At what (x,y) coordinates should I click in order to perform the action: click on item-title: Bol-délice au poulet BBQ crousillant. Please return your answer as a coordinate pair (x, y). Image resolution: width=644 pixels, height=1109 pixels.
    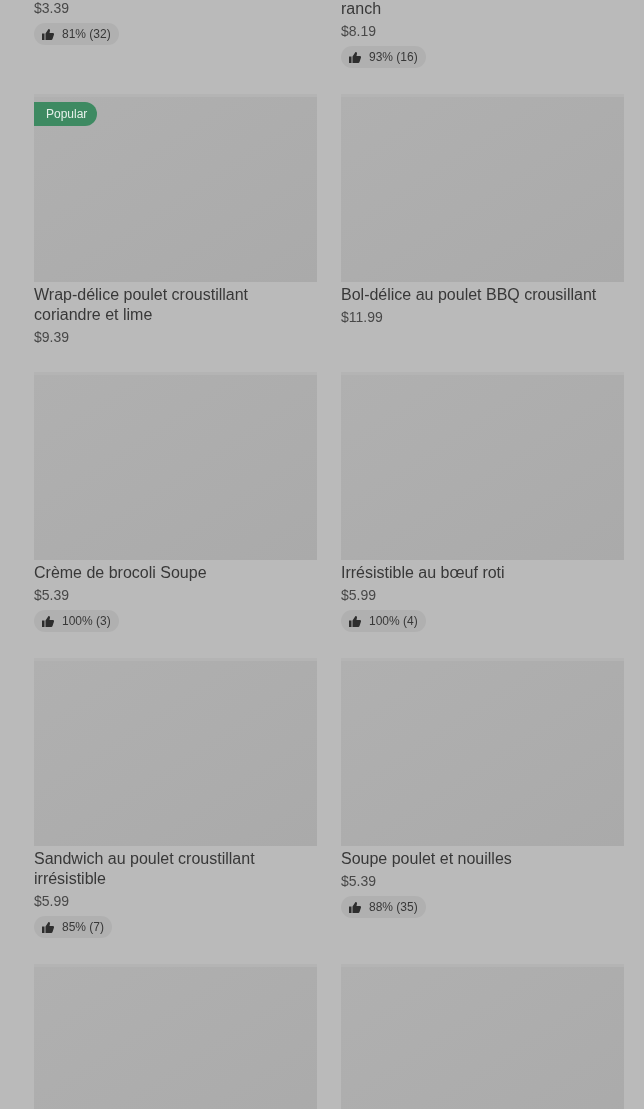
    Looking at the image, I should click on (473, 295).